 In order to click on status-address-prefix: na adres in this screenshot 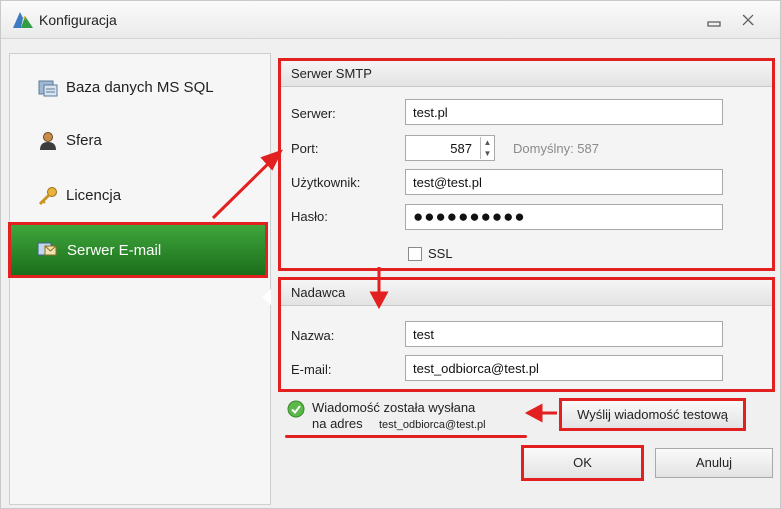, I will do `click(337, 423)`.